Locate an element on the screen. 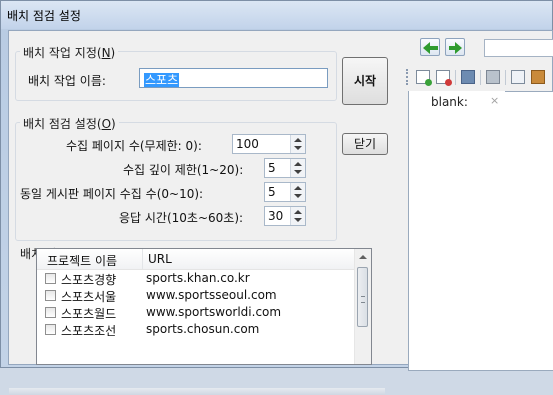 The image size is (553, 395). page-count-label: 수집 페이지 수(무제한: 0): is located at coordinates (134, 146).